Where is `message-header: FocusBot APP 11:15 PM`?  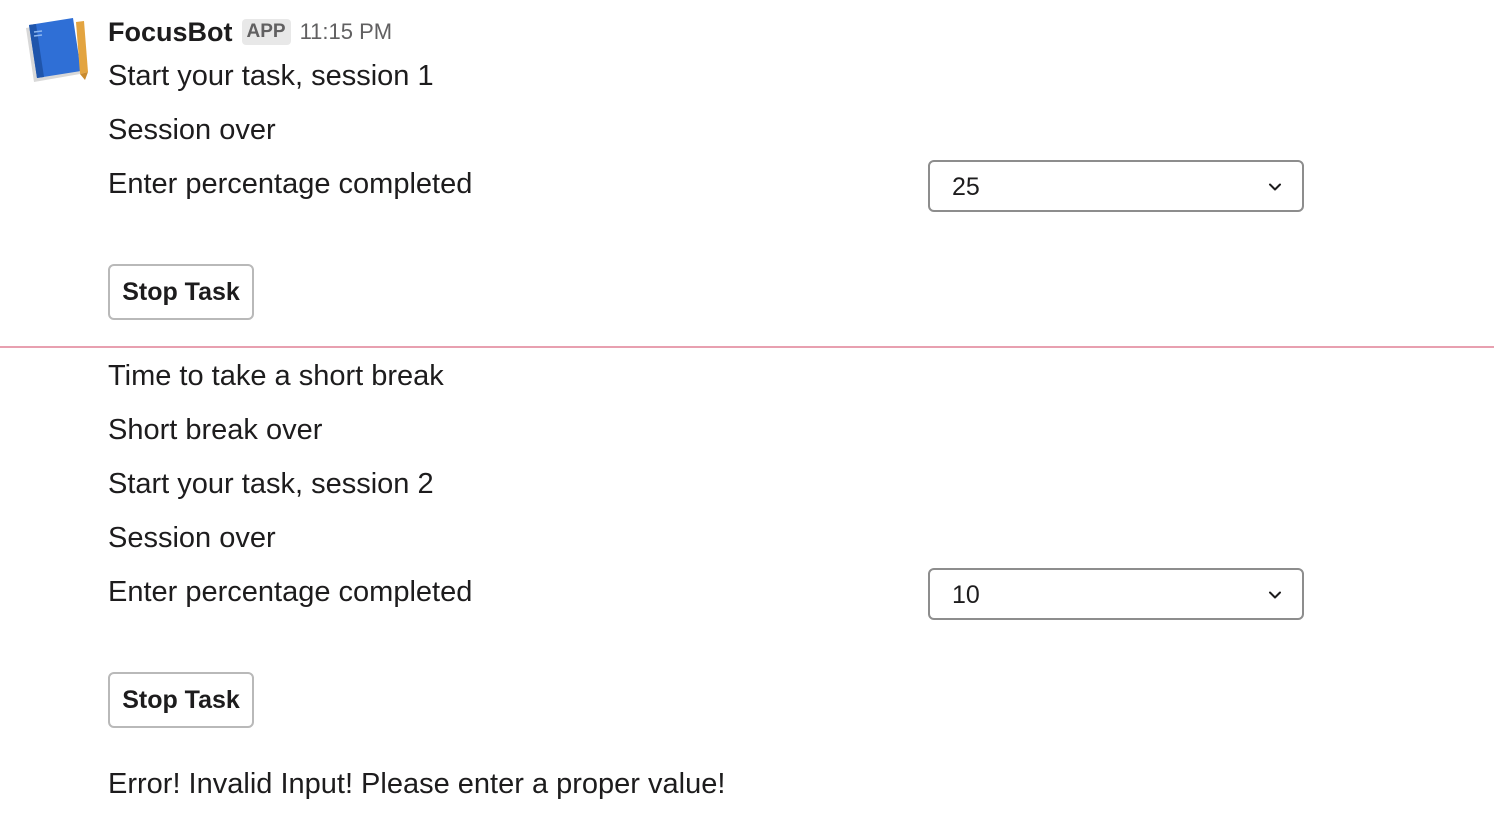
message-header: FocusBot APP 11:15 PM is located at coordinates (250, 32).